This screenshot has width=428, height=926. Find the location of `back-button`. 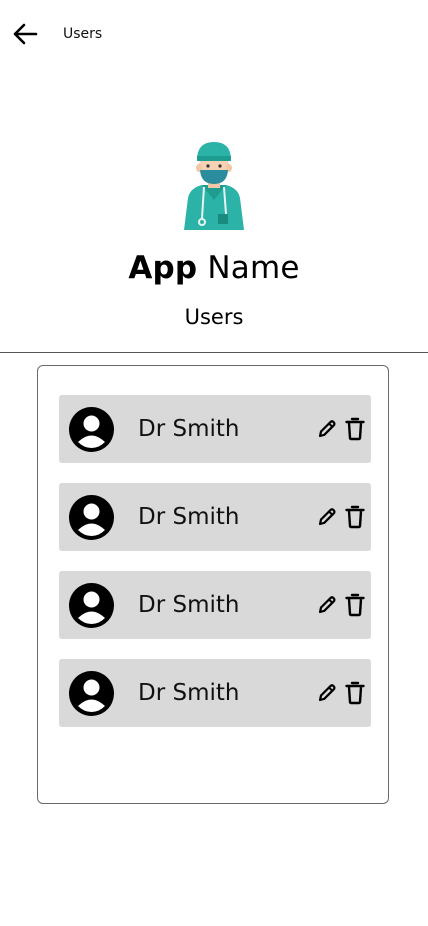

back-button is located at coordinates (25, 34).